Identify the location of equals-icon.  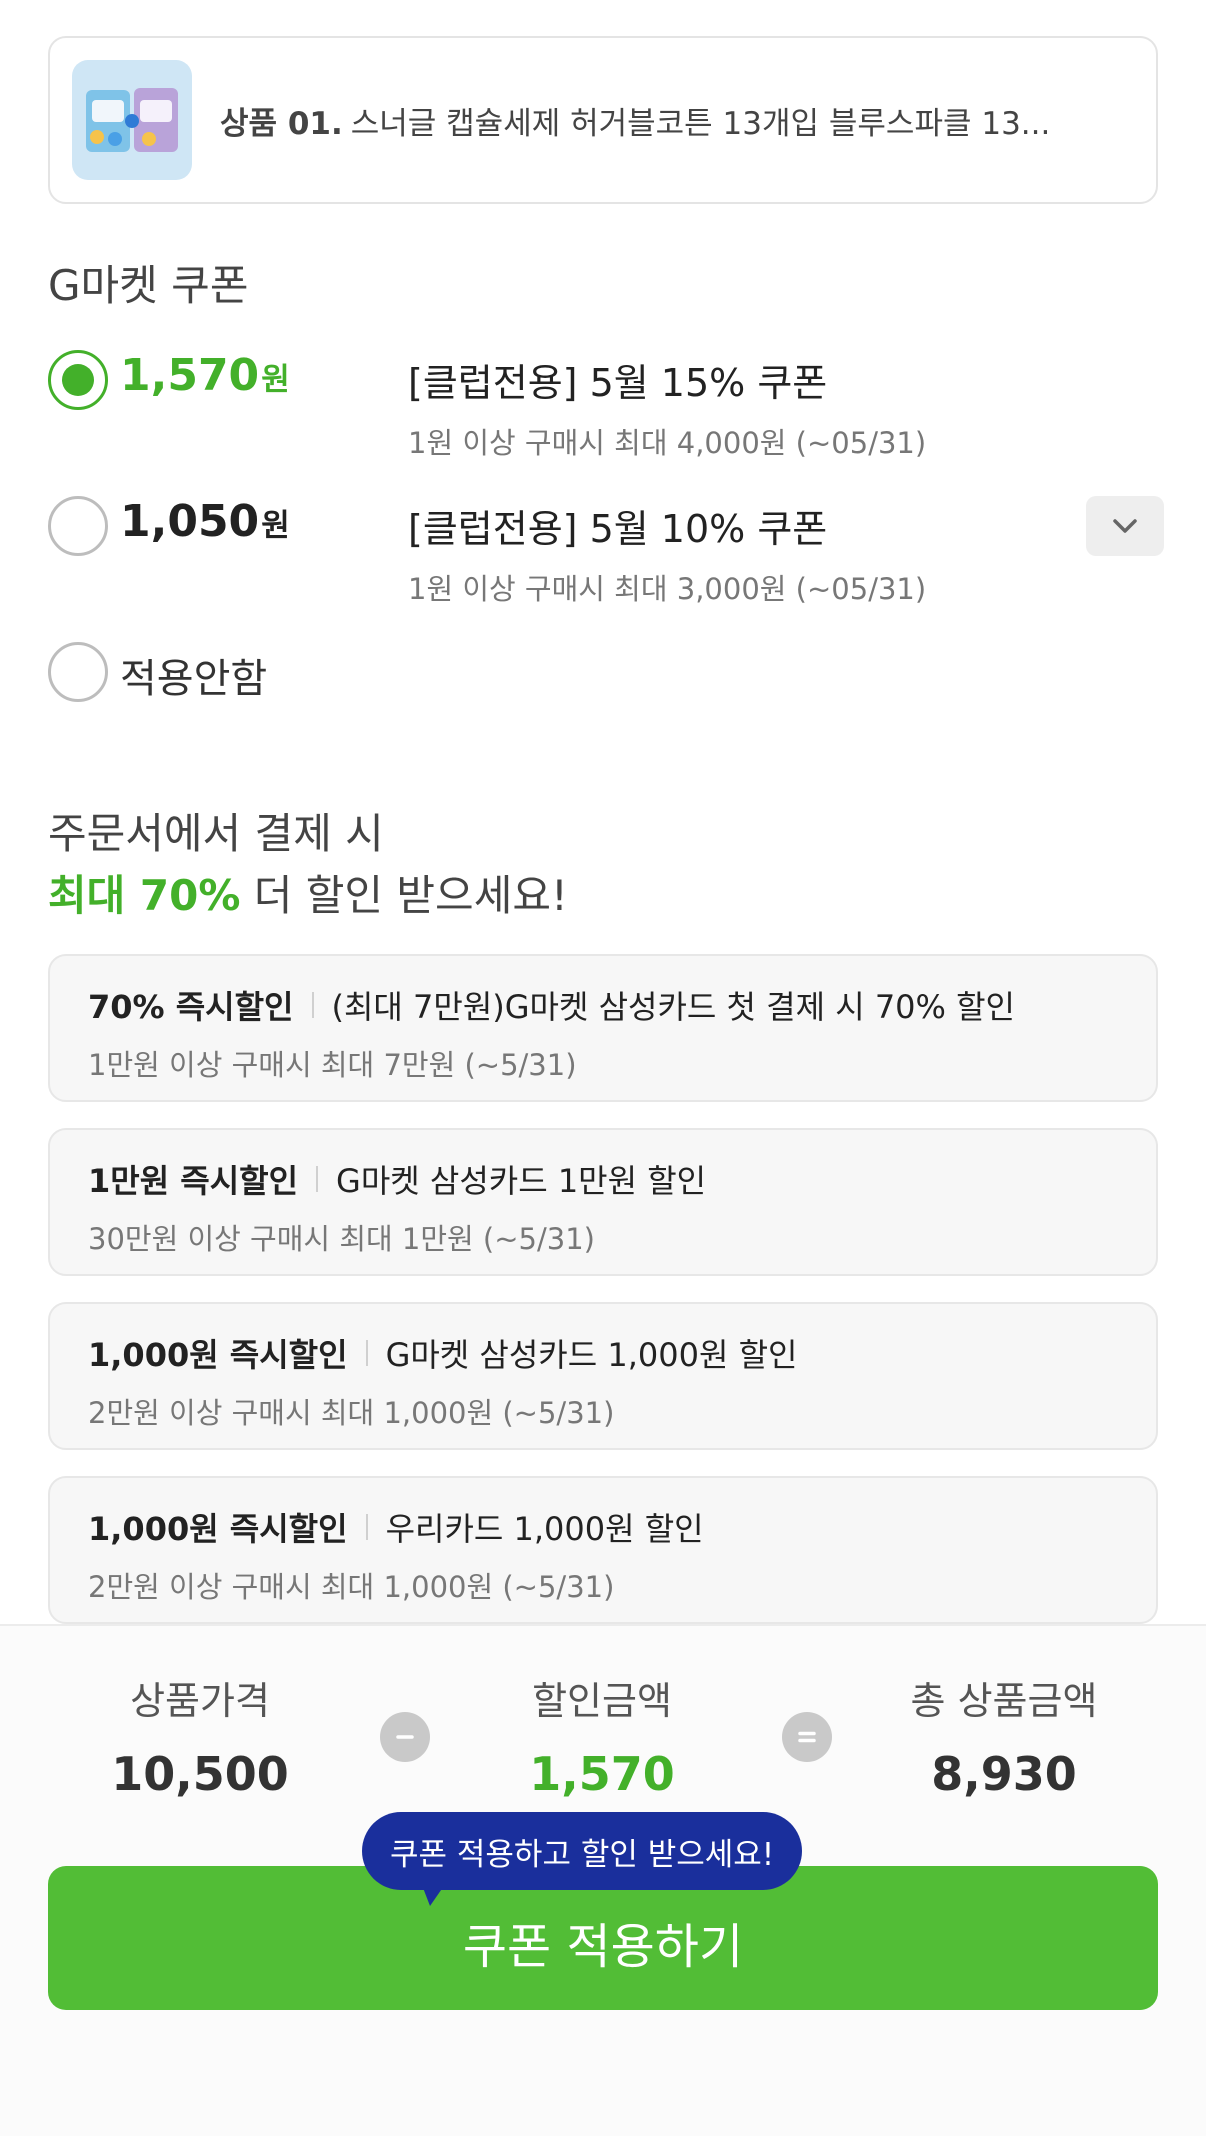
(807, 1737).